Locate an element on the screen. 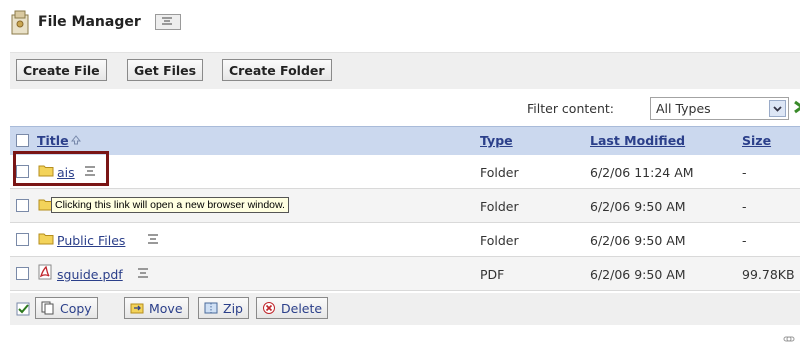 Image resolution: width=800 pixels, height=352 pixels. delete-button: Delete is located at coordinates (292, 308).